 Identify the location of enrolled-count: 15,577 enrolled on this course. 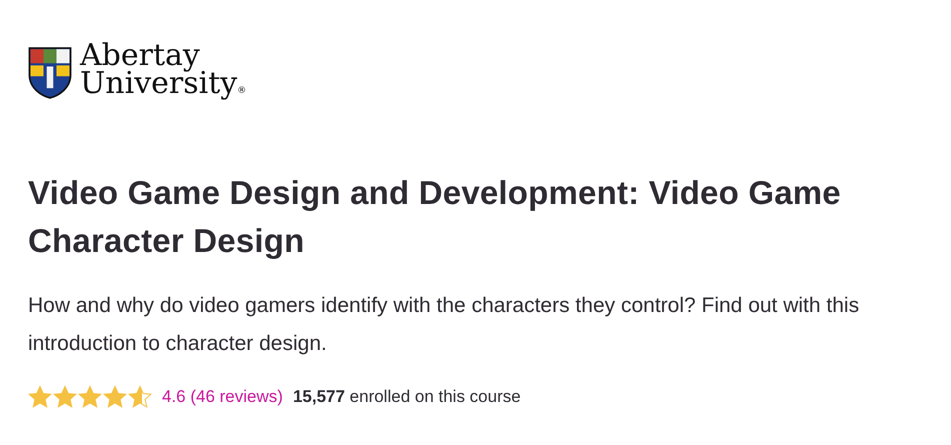
(406, 397).